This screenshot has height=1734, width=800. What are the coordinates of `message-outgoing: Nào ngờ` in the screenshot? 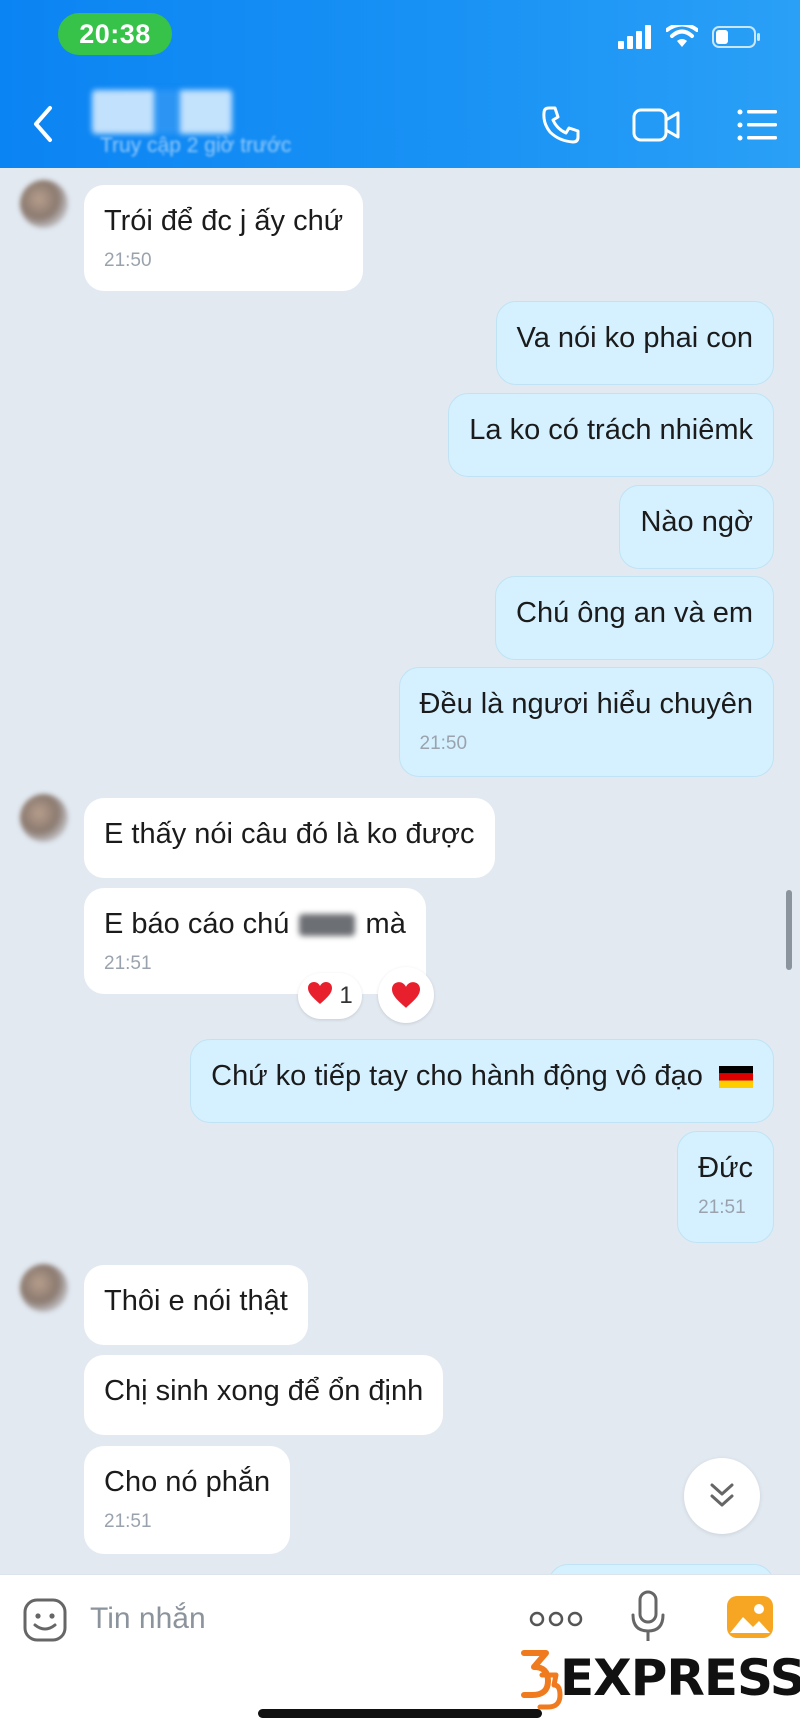 It's located at (696, 527).